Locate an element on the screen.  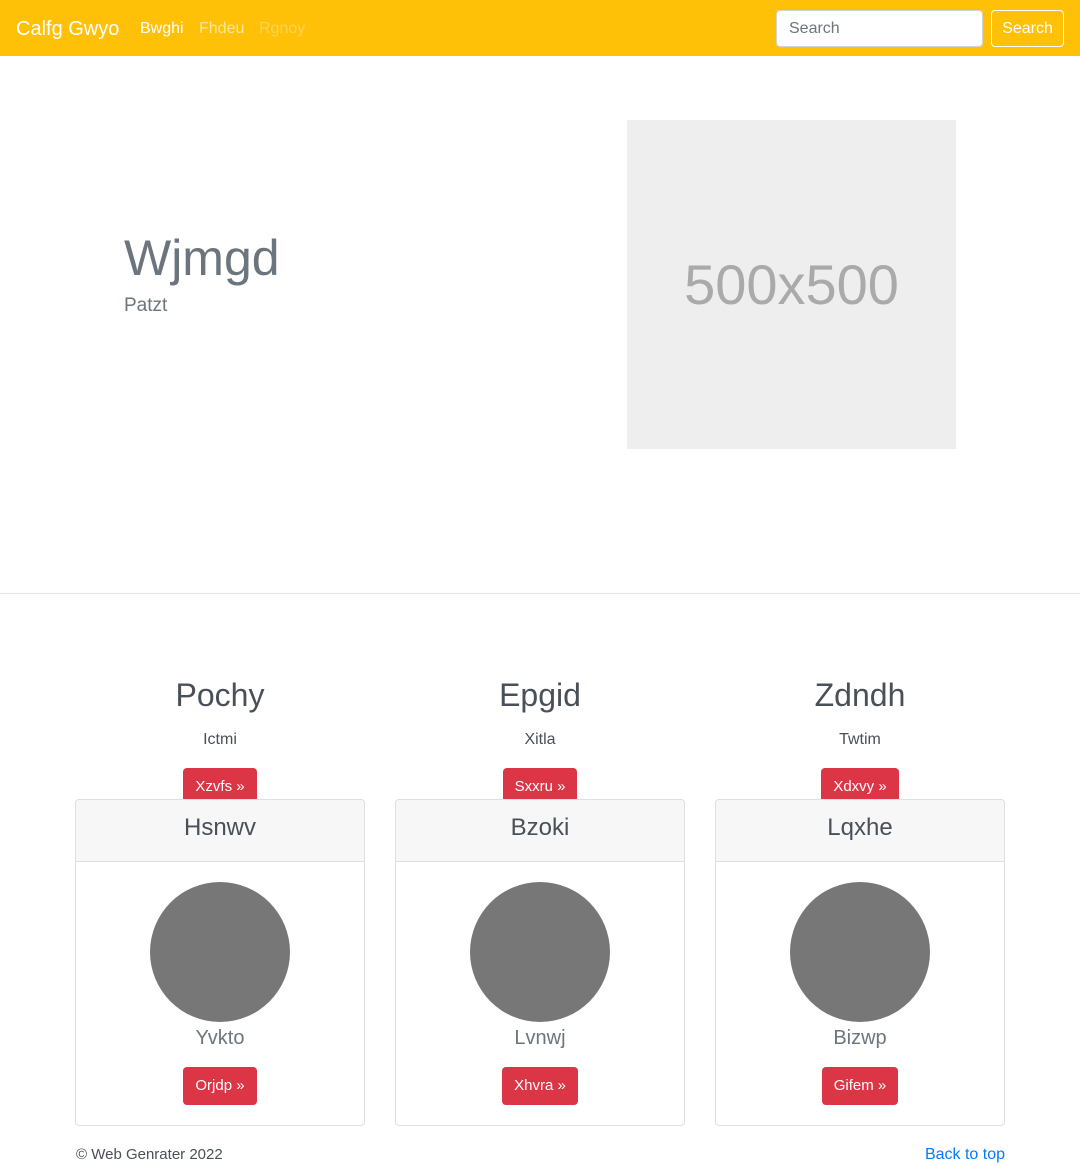
card-name: Lvnwj is located at coordinates (540, 1038).